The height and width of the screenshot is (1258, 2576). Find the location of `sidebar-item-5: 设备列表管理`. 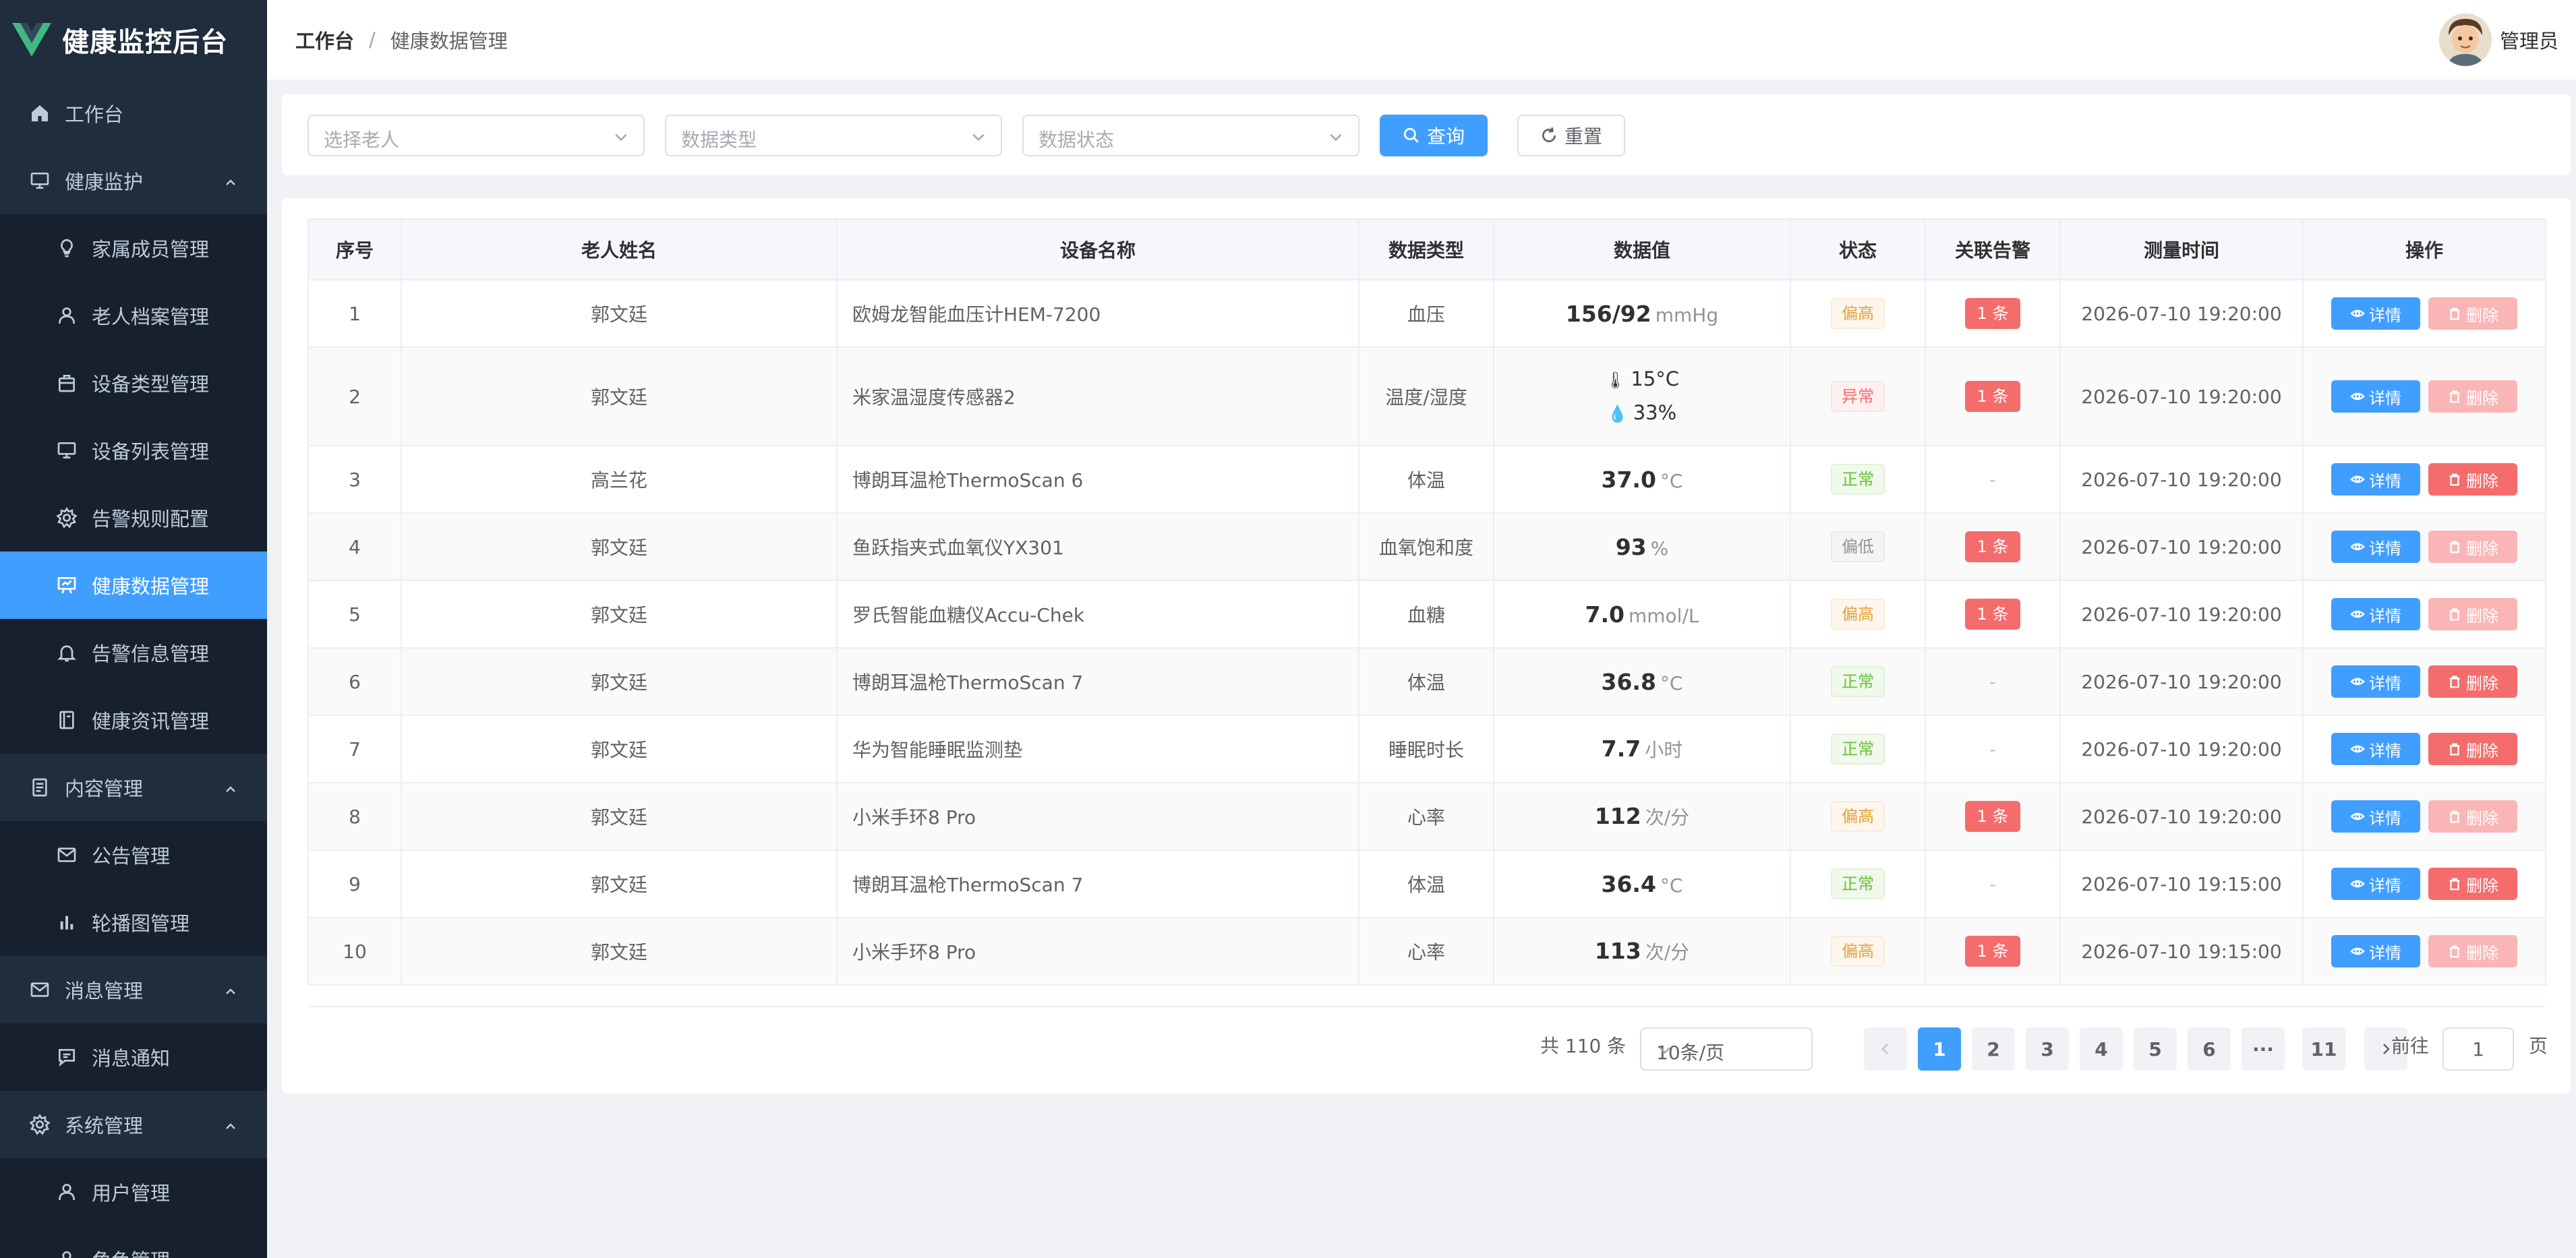

sidebar-item-5: 设备列表管理 is located at coordinates (133, 450).